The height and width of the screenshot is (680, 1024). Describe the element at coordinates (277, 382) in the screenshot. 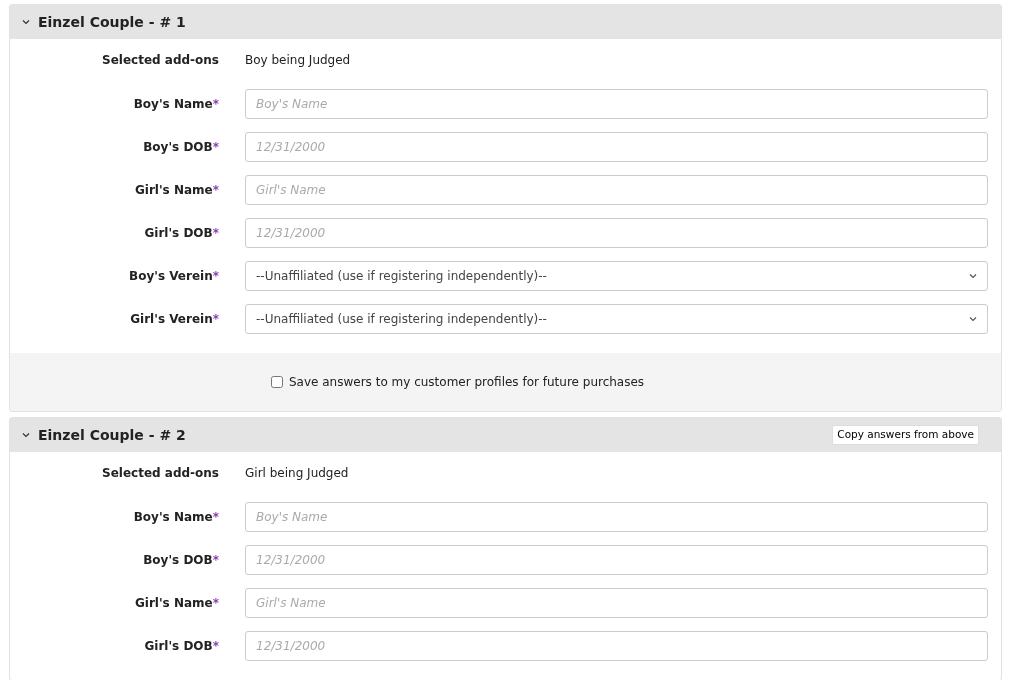

I see `checkbox` at that location.